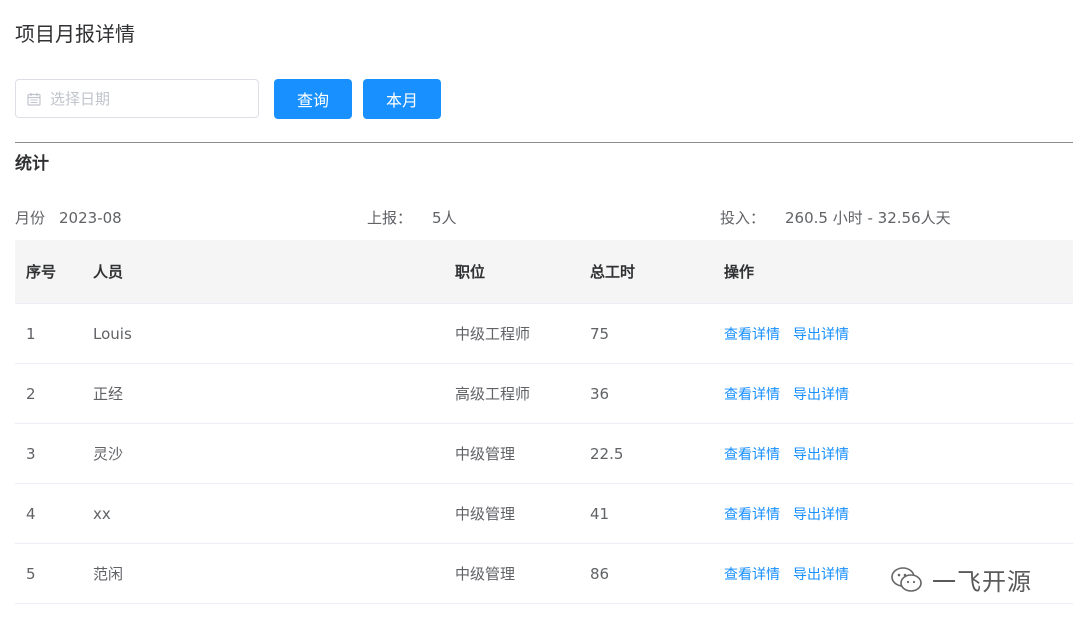 The image size is (1080, 628). Describe the element at coordinates (150, 98) in the screenshot. I see `date-input` at that location.